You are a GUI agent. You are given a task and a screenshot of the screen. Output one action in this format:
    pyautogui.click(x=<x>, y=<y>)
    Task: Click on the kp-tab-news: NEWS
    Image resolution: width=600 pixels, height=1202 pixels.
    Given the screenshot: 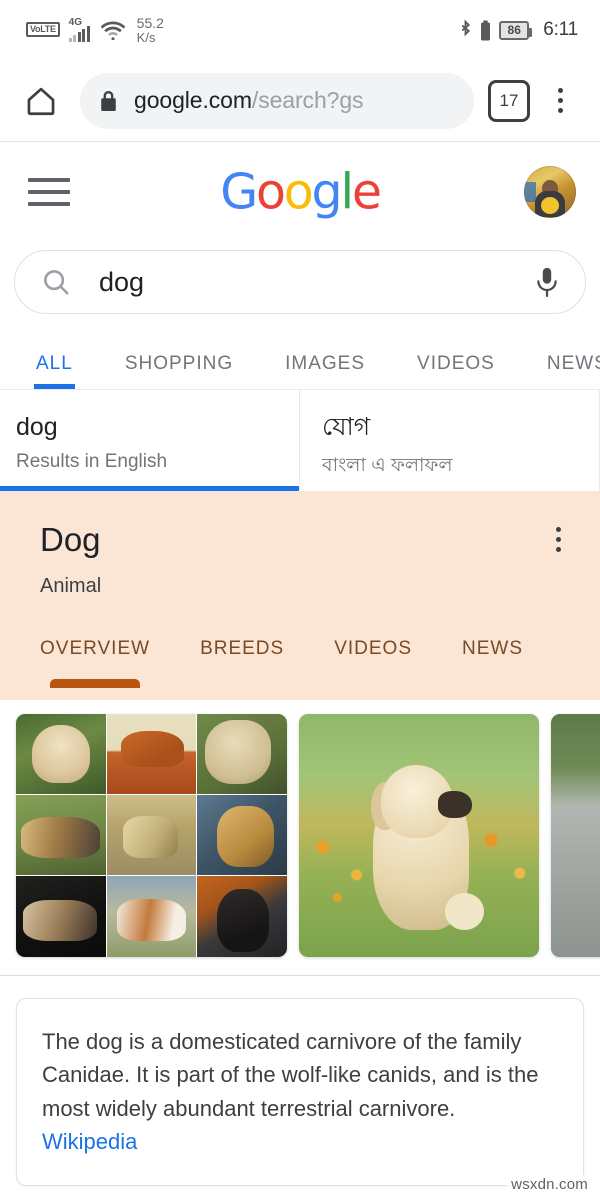 What is the action you would take?
    pyautogui.click(x=492, y=663)
    